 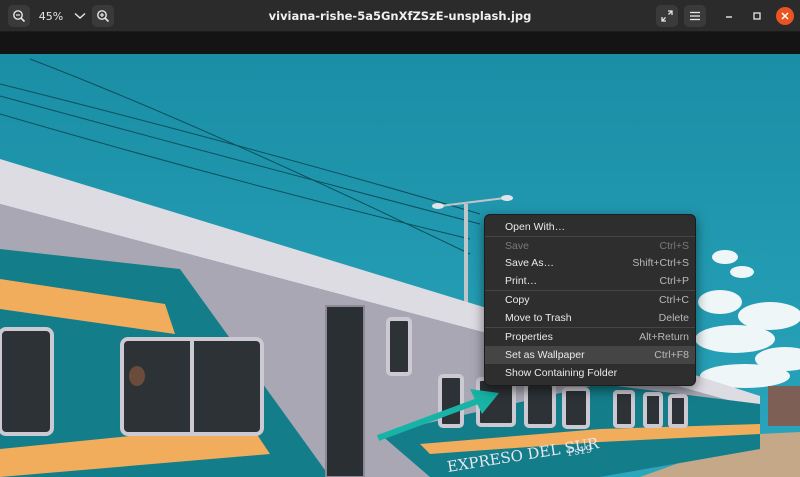 What do you see at coordinates (517, 300) in the screenshot?
I see `menu-item-label: Copy` at bounding box center [517, 300].